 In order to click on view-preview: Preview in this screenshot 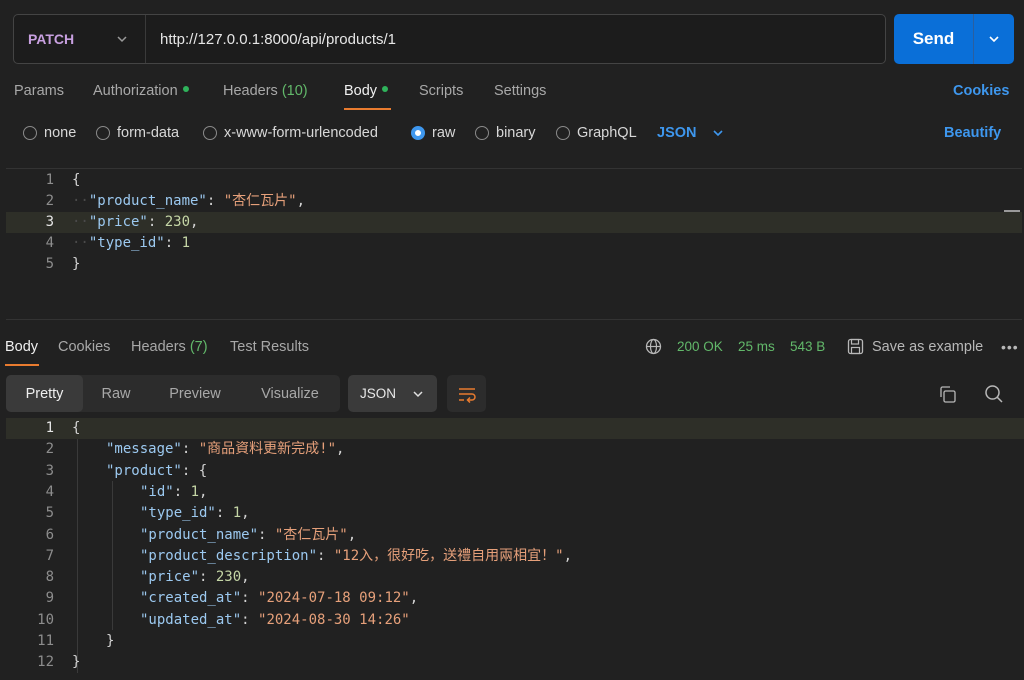, I will do `click(195, 393)`.